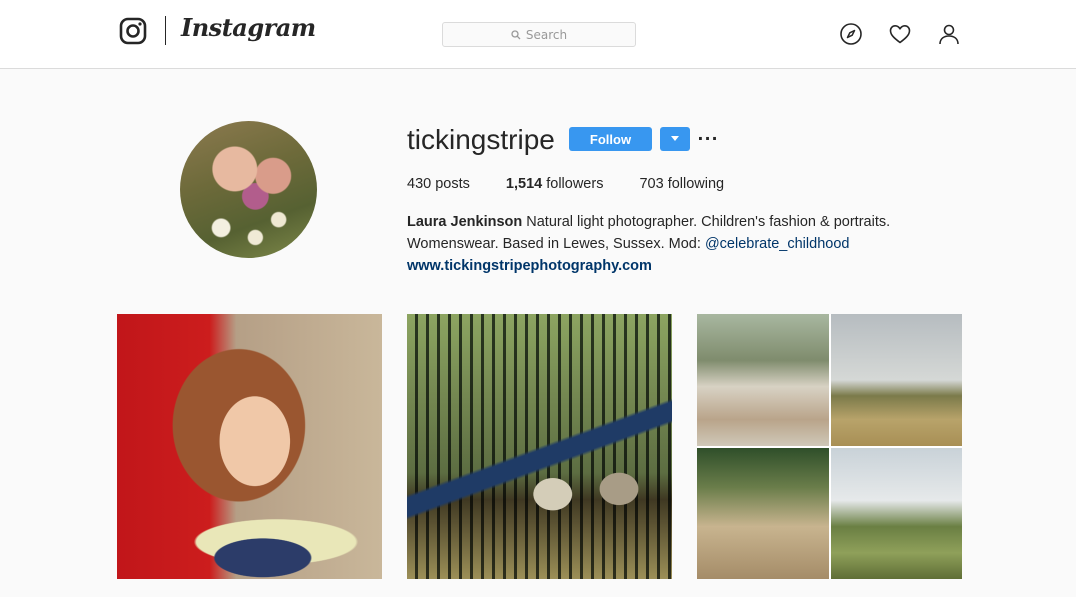  Describe the element at coordinates (900, 34) in the screenshot. I see `heart-icon` at that location.